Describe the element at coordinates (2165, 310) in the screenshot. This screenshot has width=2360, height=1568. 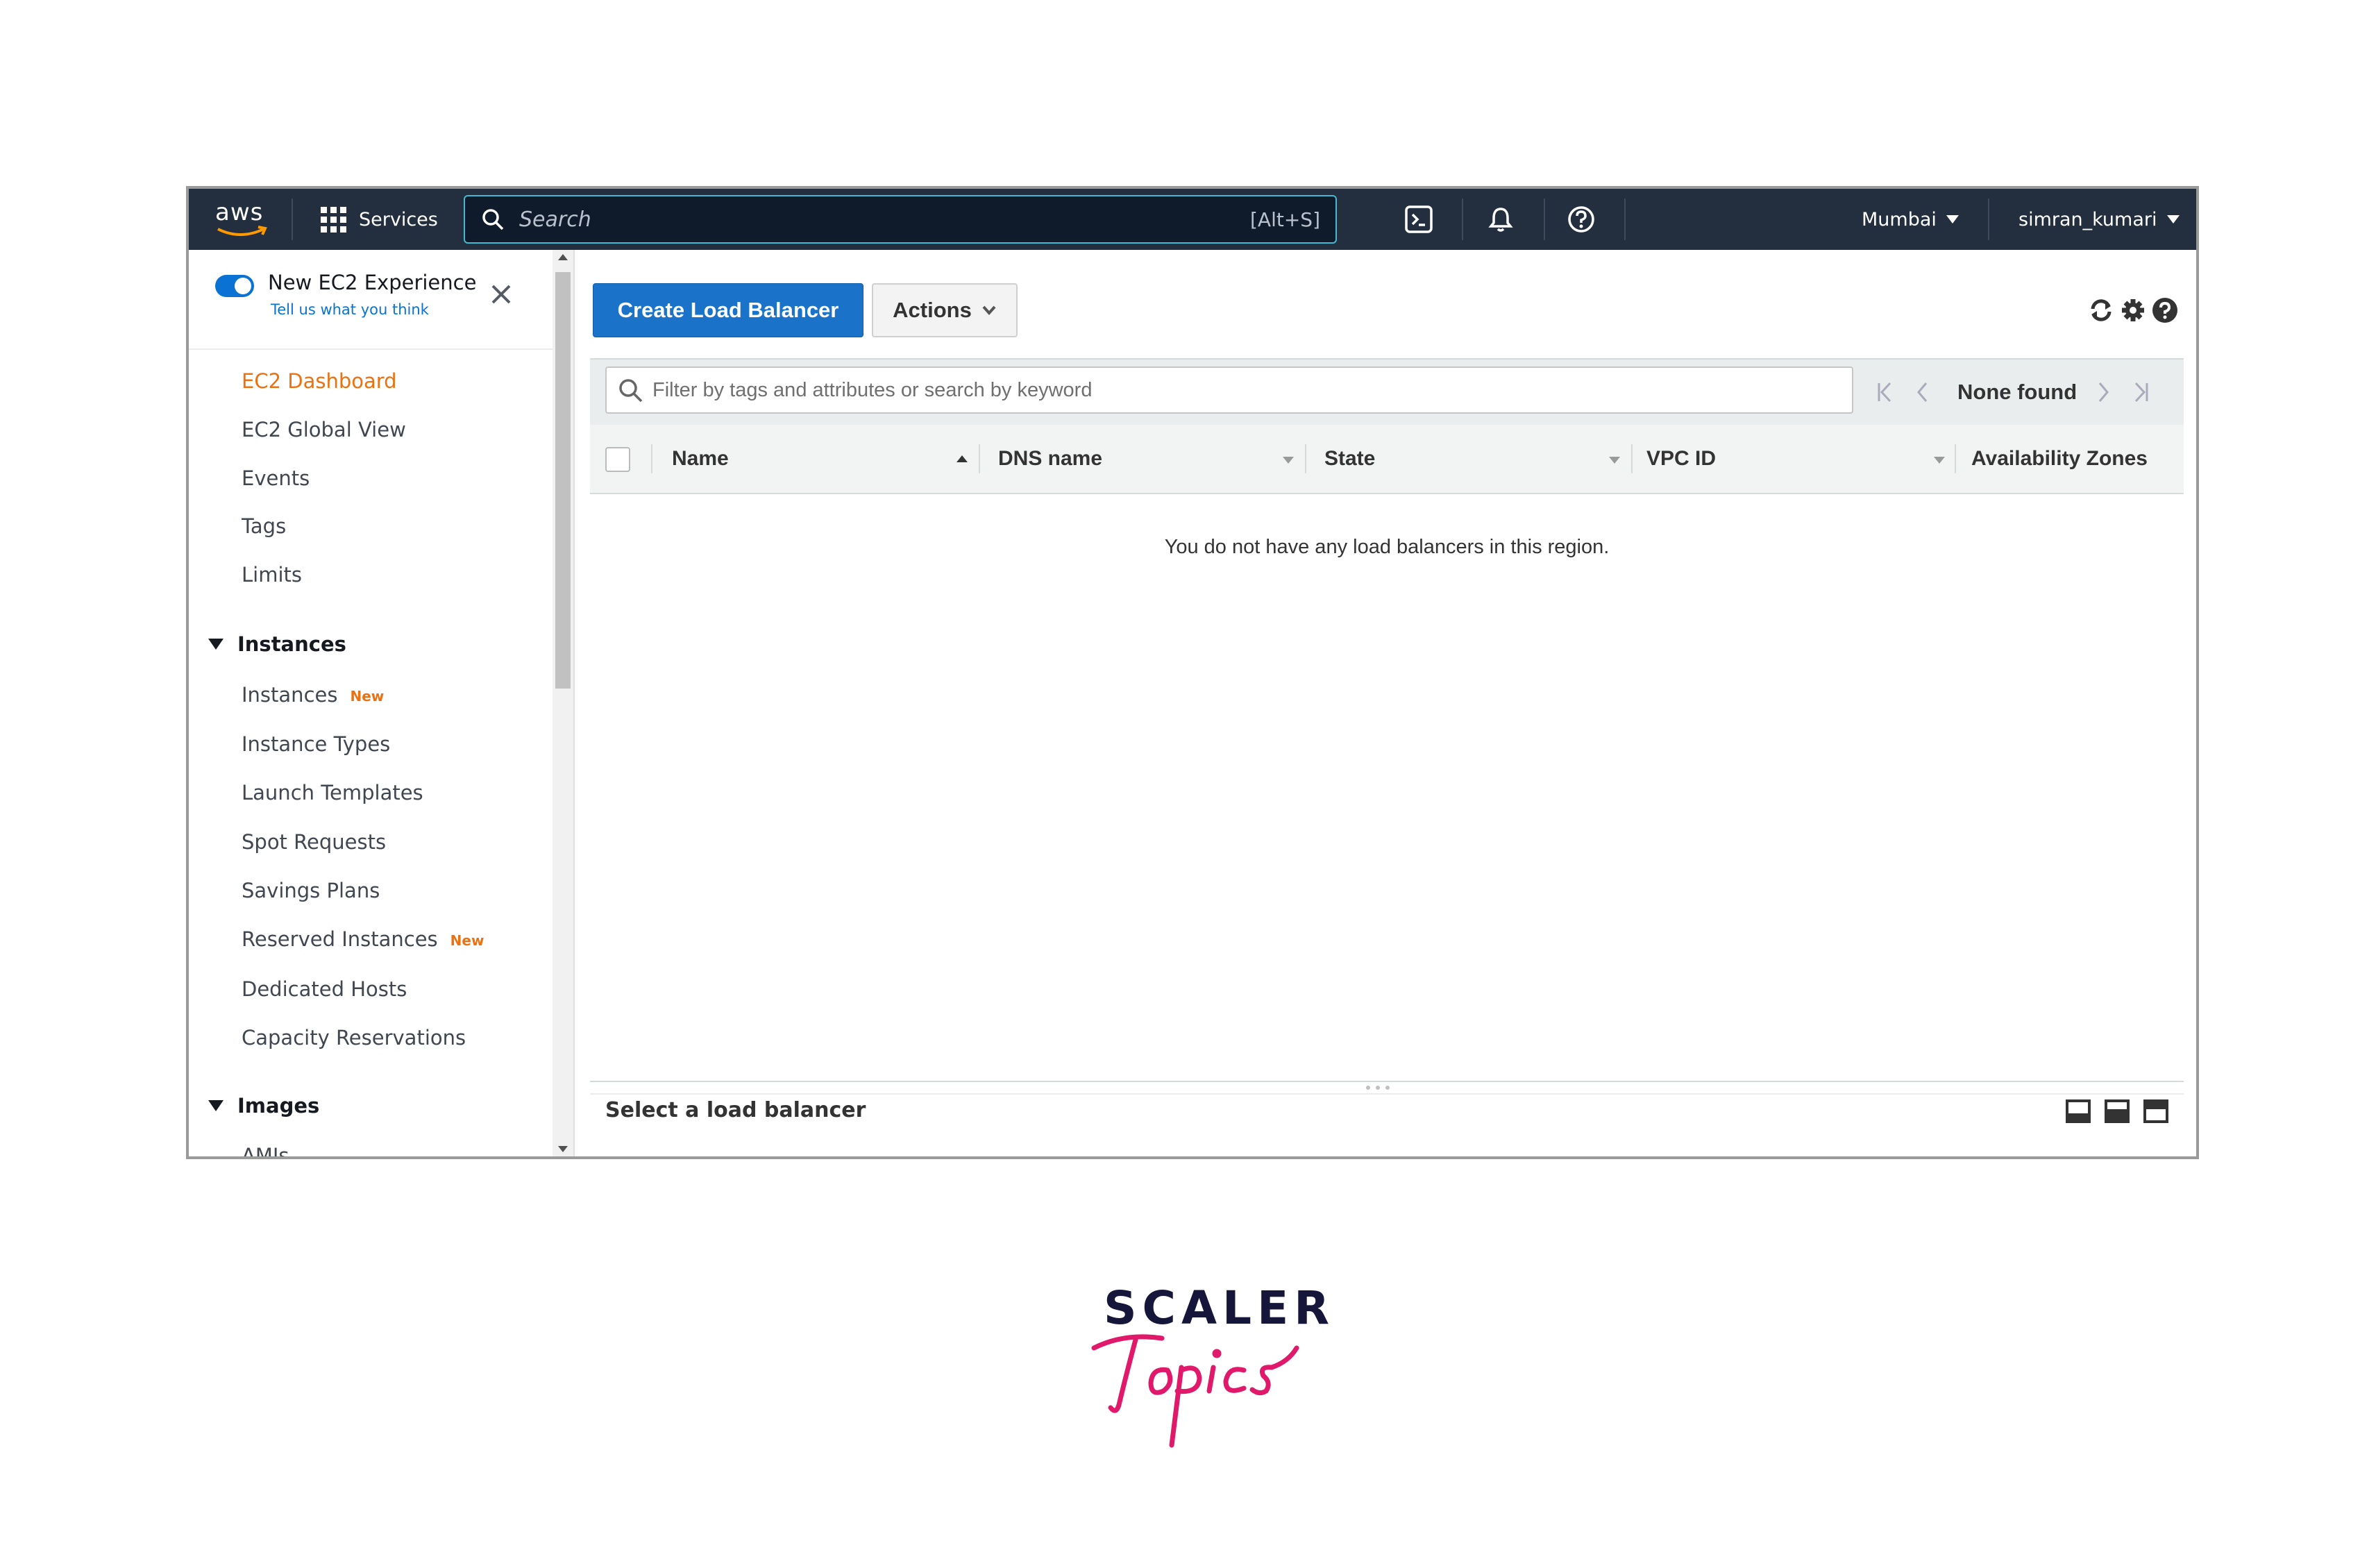
I see `help-circle-icon` at that location.